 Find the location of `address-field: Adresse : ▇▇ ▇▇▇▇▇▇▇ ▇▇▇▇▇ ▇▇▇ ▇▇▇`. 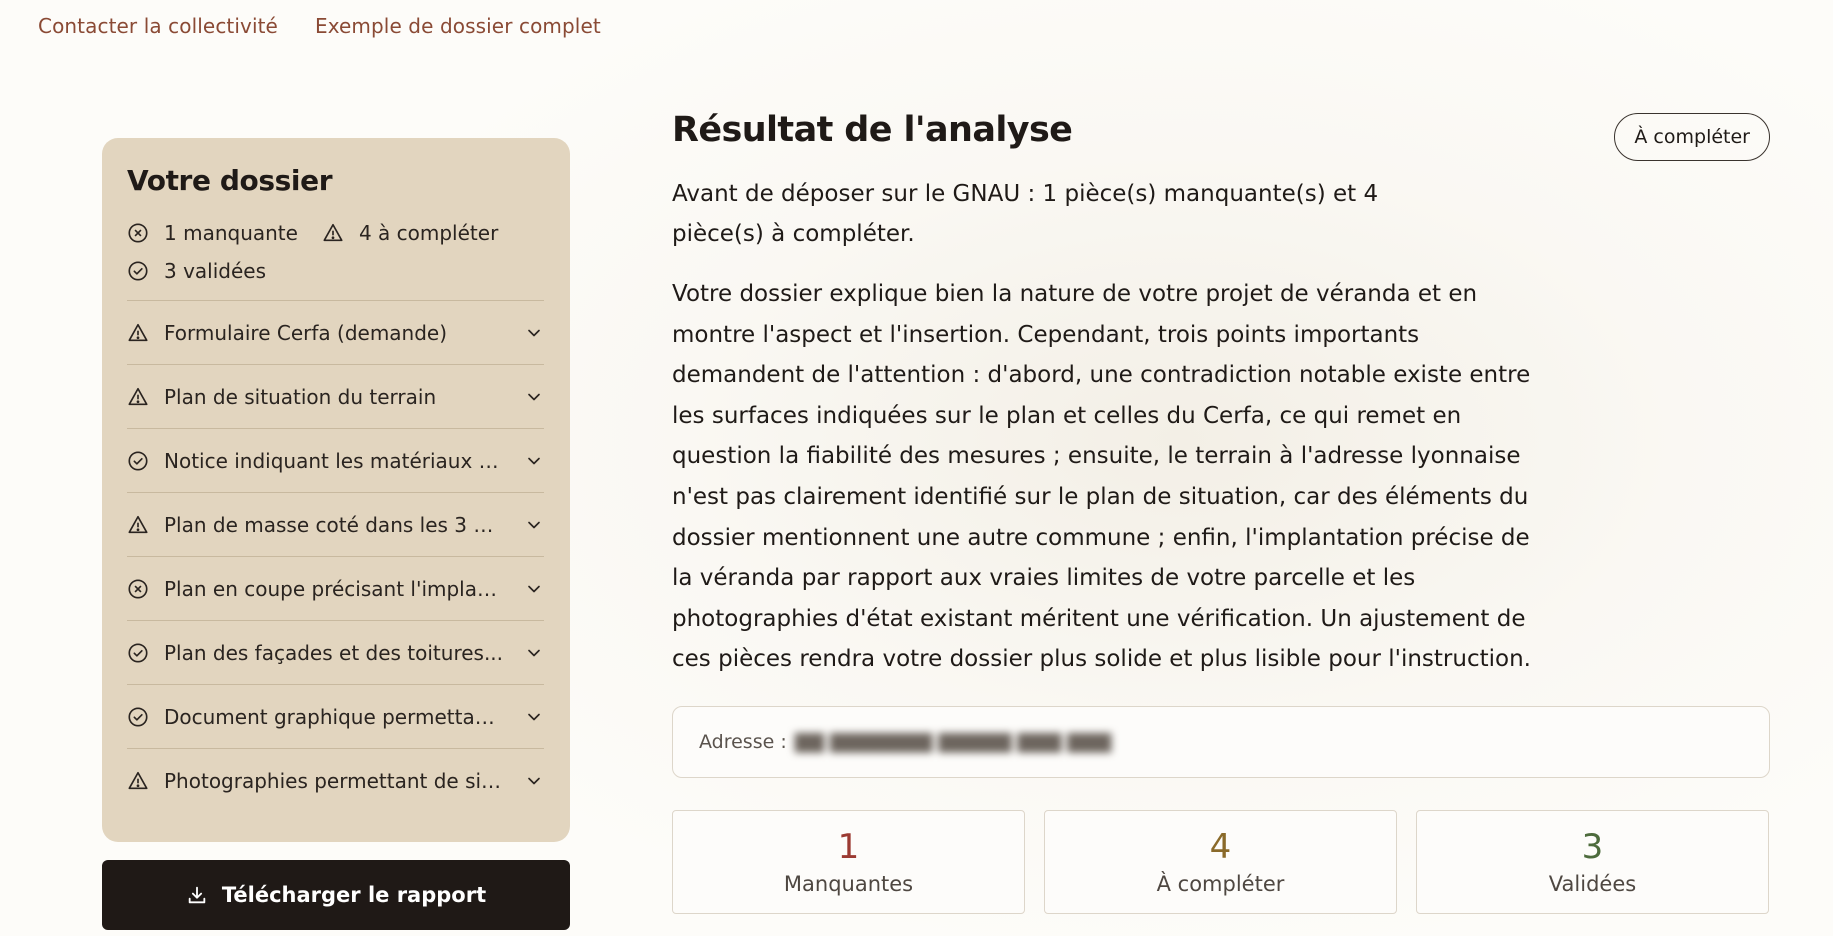

address-field: Adresse : ▇▇ ▇▇▇▇▇▇▇ ▇▇▇▇▇ ▇▇▇ ▇▇▇ is located at coordinates (1221, 741).